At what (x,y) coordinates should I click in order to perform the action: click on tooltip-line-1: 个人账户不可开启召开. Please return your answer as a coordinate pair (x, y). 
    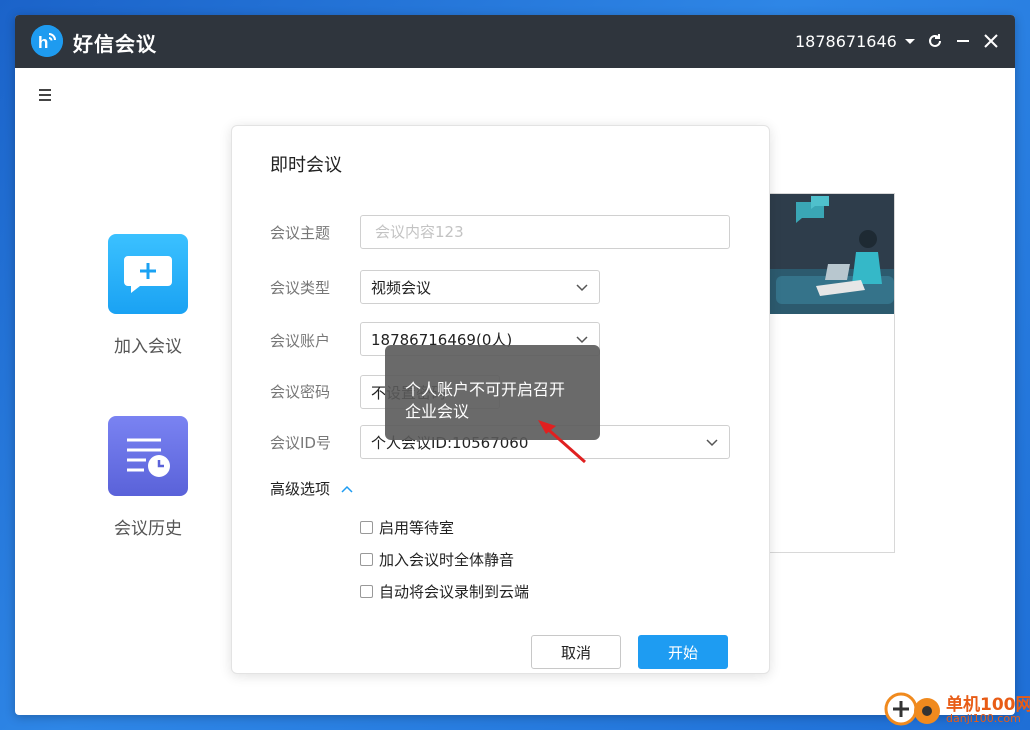
    Looking at the image, I should click on (485, 389).